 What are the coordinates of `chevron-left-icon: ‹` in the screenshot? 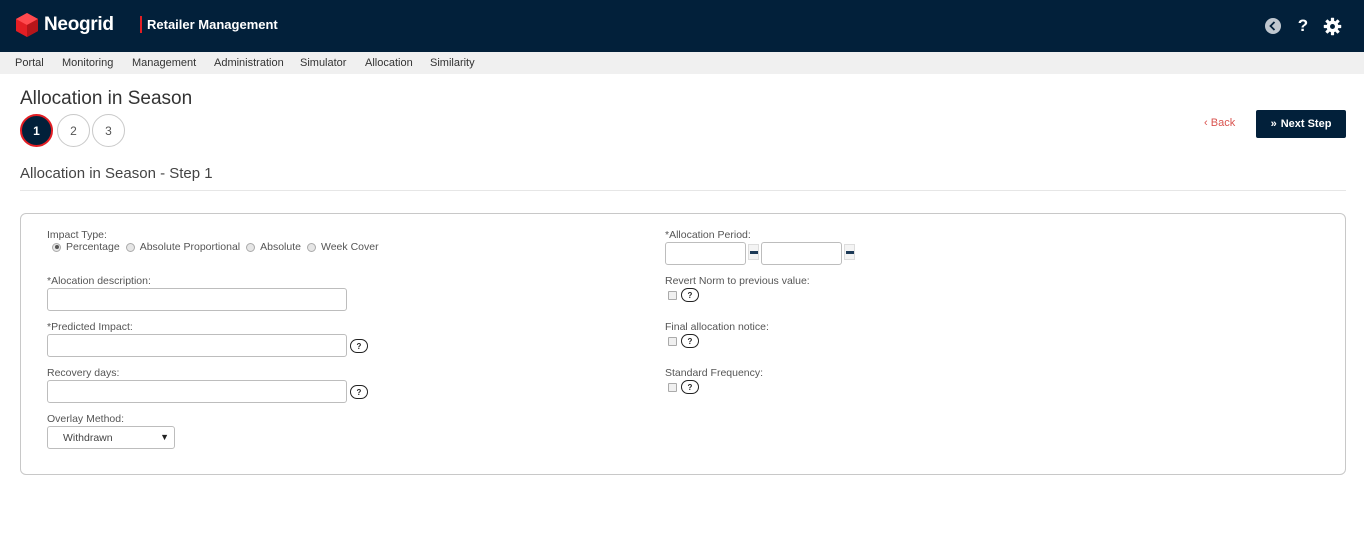 It's located at (1206, 123).